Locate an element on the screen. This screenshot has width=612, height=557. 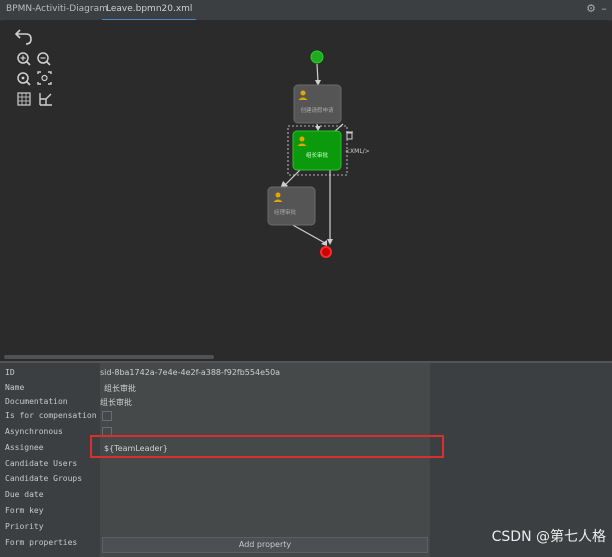
grid-icon is located at coordinates (24, 99).